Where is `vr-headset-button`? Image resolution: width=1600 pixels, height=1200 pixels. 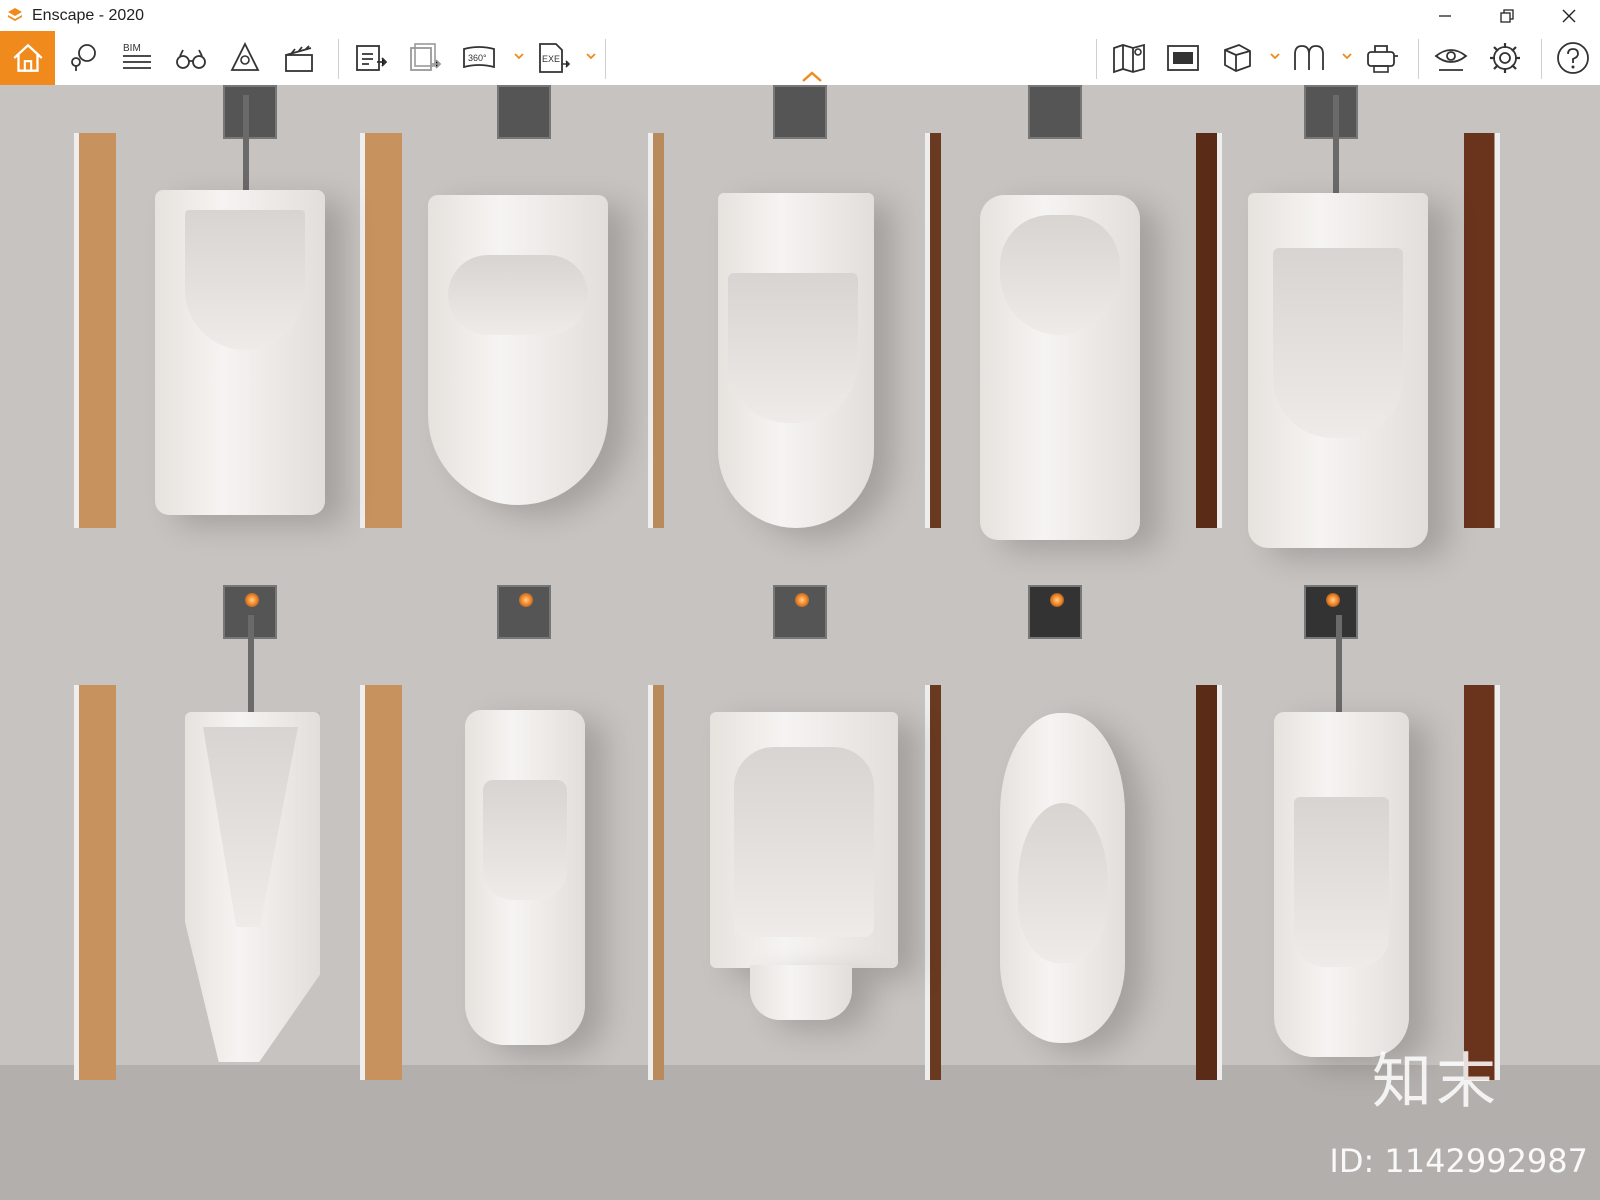
vr-headset-button is located at coordinates (1383, 58).